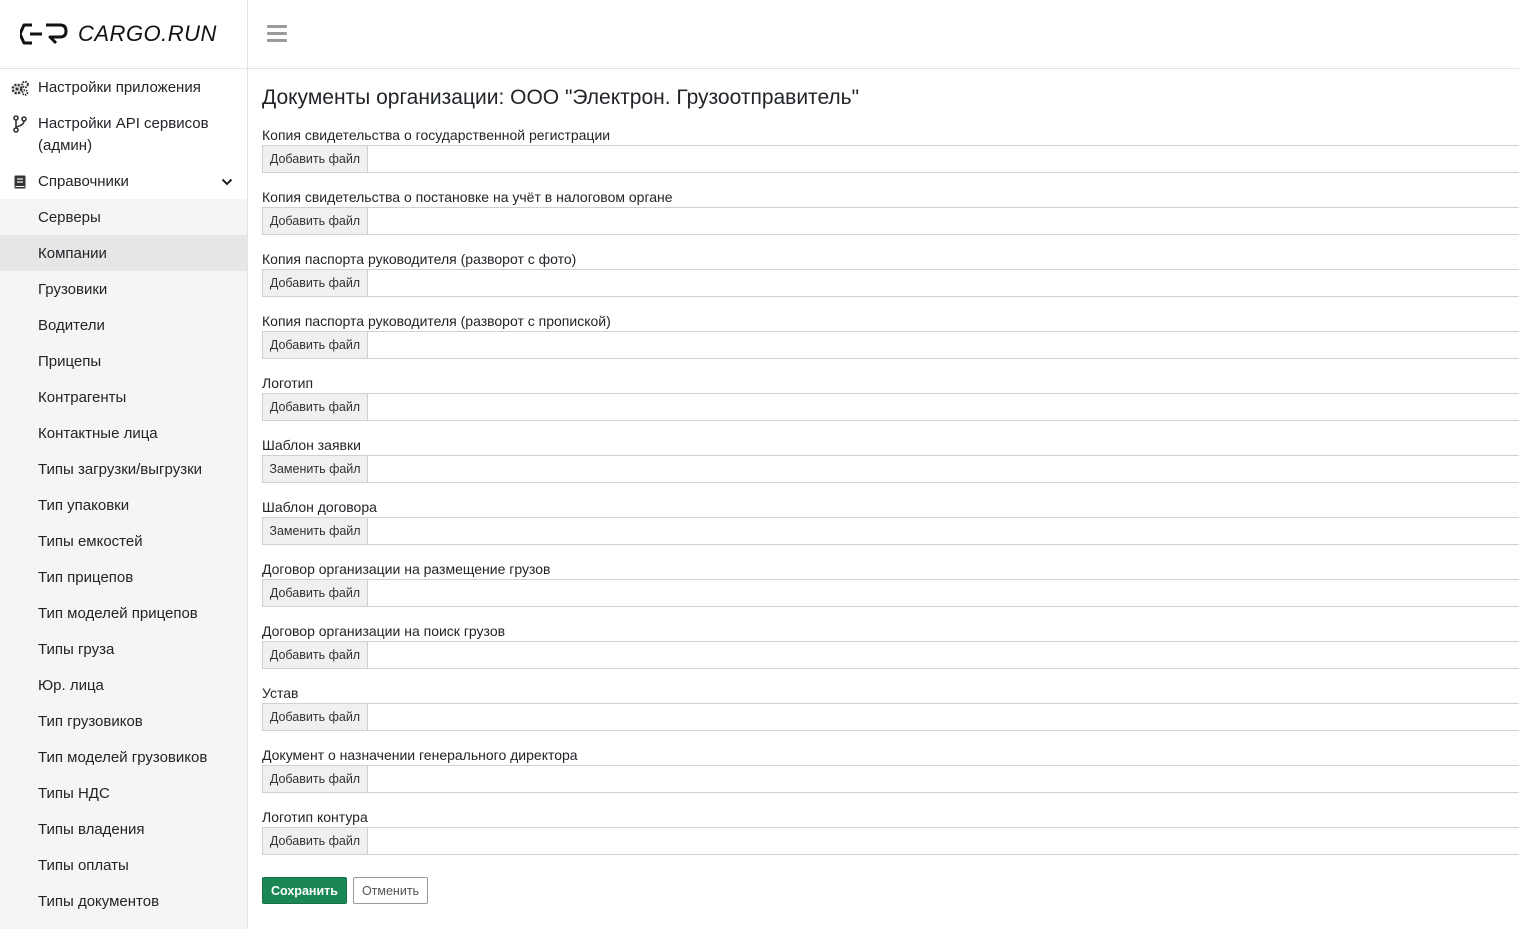 The width and height of the screenshot is (1519, 929). What do you see at coordinates (123, 541) in the screenshot?
I see `sidebar-item-container-types: Типы емкостей` at bounding box center [123, 541].